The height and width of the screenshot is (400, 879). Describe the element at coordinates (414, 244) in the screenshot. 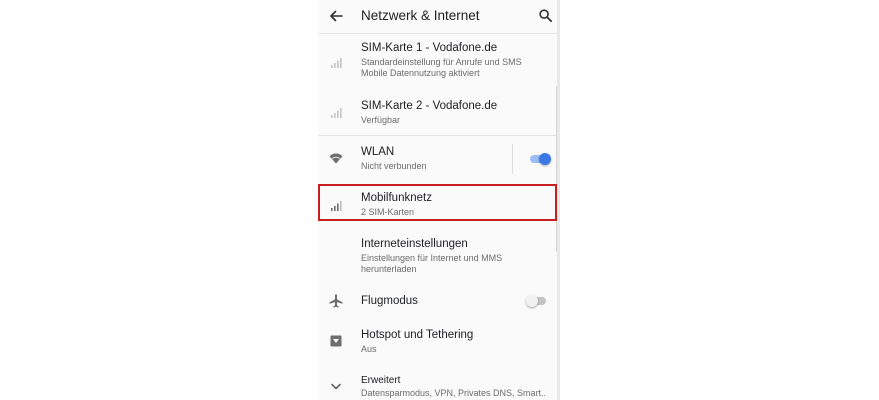

I see `item-title: Interneteinstellungen` at that location.